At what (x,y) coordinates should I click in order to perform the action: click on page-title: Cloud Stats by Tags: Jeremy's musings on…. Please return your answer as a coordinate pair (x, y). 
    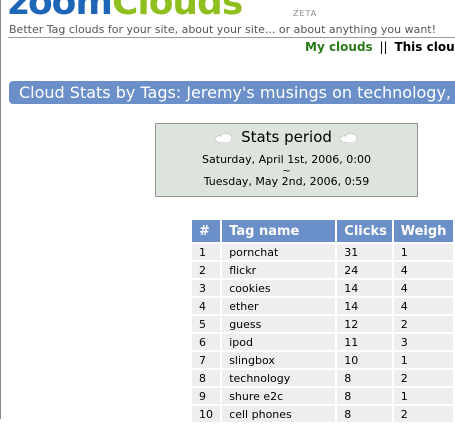
    Looking at the image, I should click on (235, 92).